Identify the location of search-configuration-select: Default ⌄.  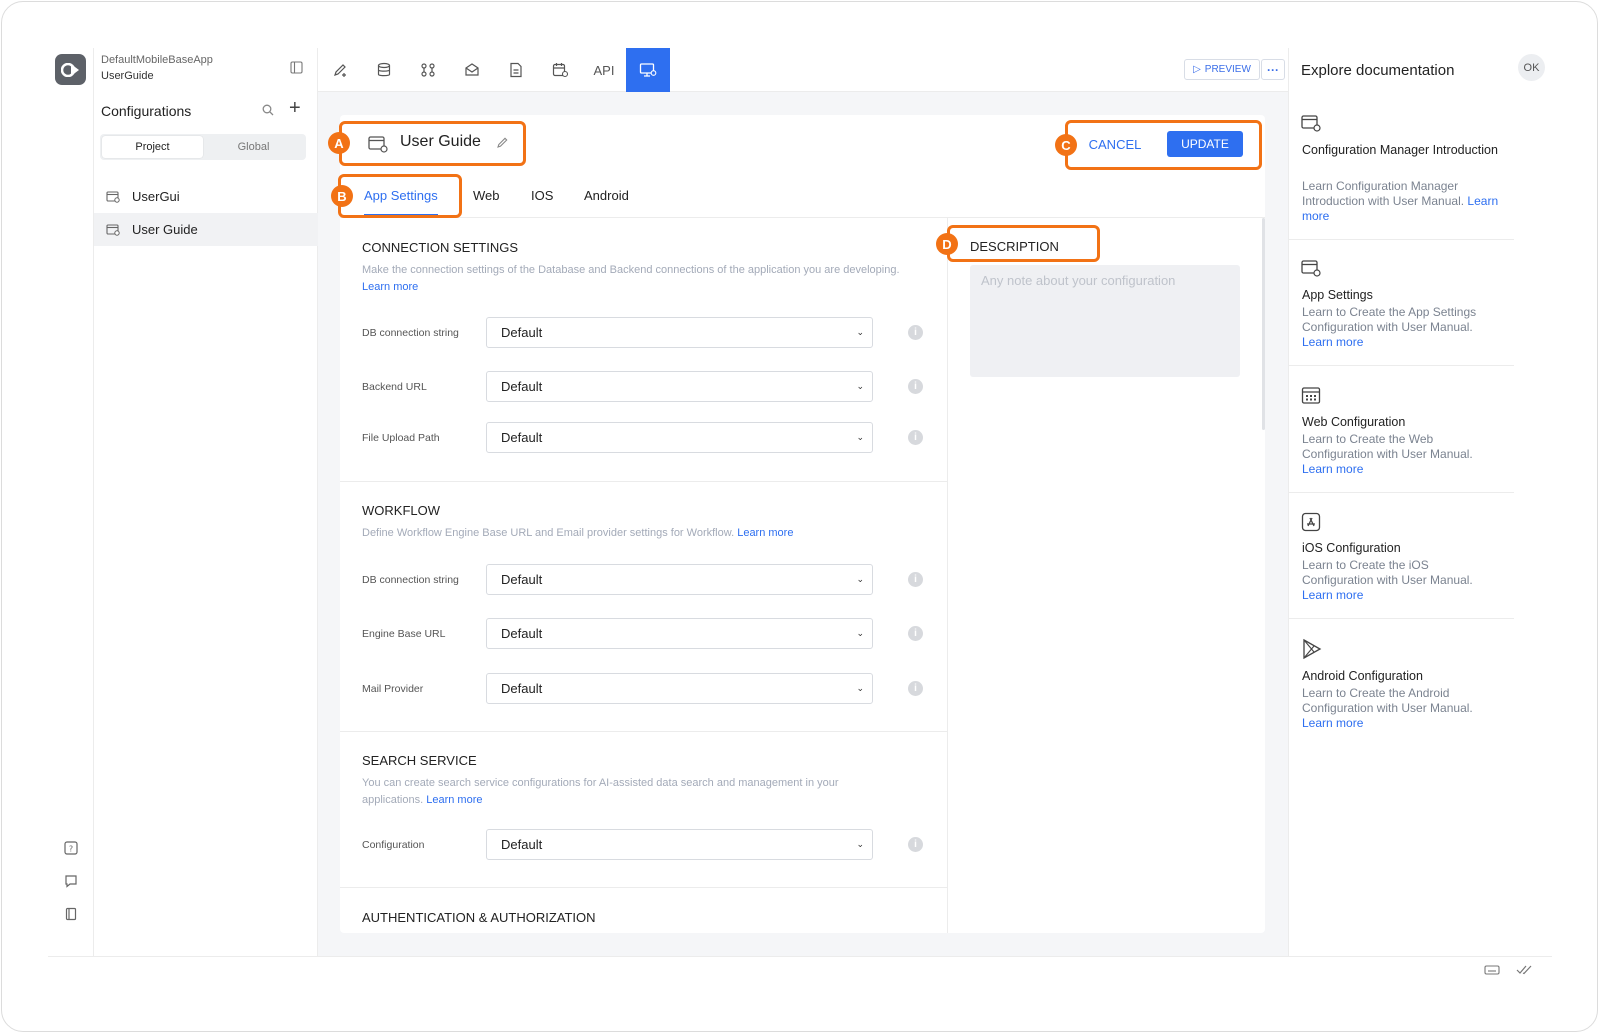
(679, 844).